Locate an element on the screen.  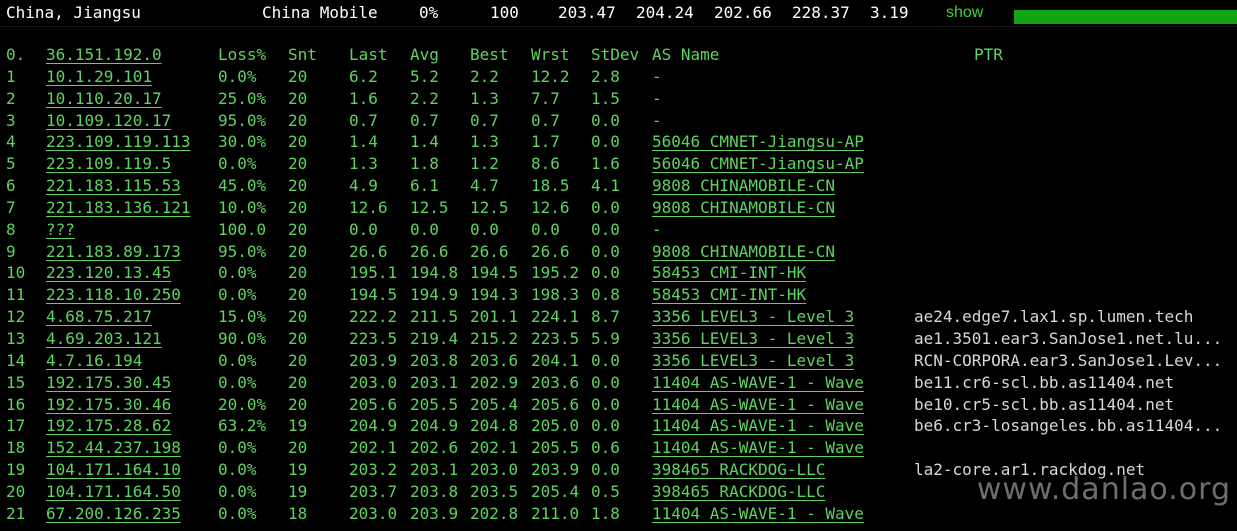
hop-best: 4.7 is located at coordinates (484, 186).